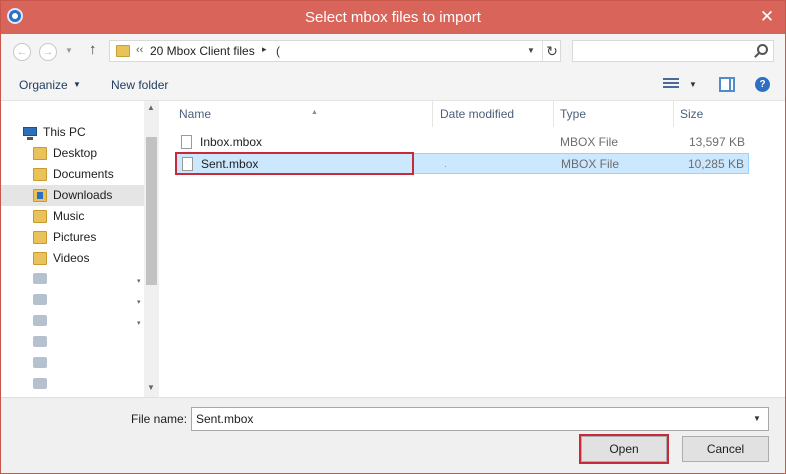  I want to click on command-toolbar: Organize ▼ New folder ▼ ?, so click(393, 84).